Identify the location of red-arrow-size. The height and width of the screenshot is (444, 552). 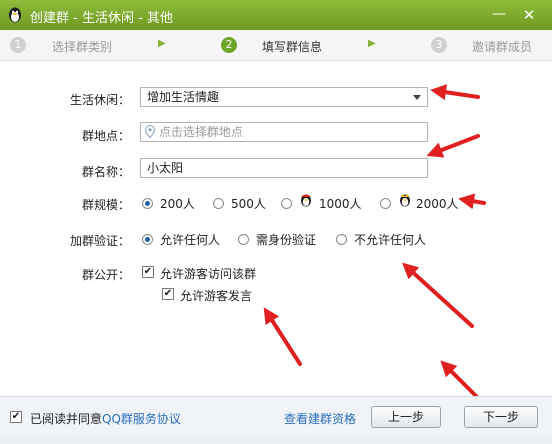
(472, 201).